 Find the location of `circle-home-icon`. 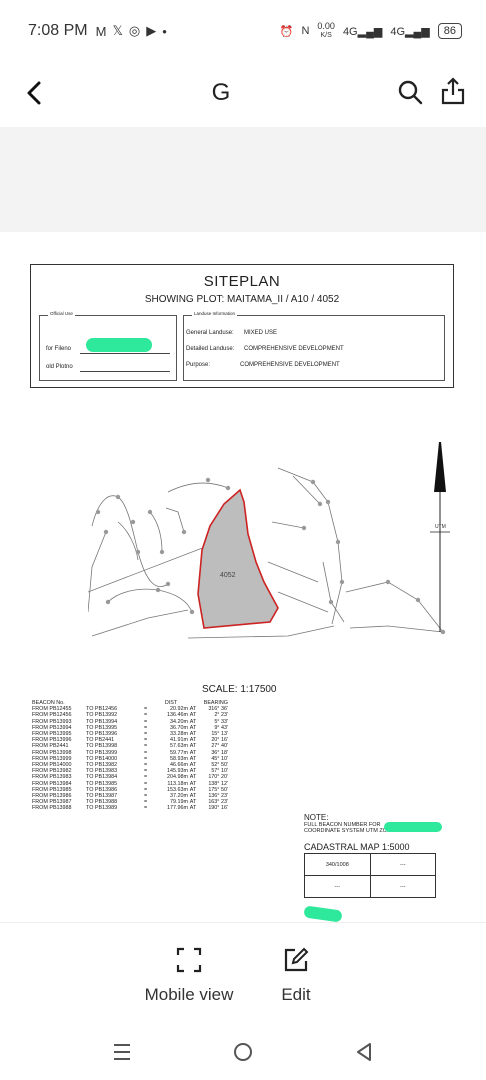

circle-home-icon is located at coordinates (243, 1052).